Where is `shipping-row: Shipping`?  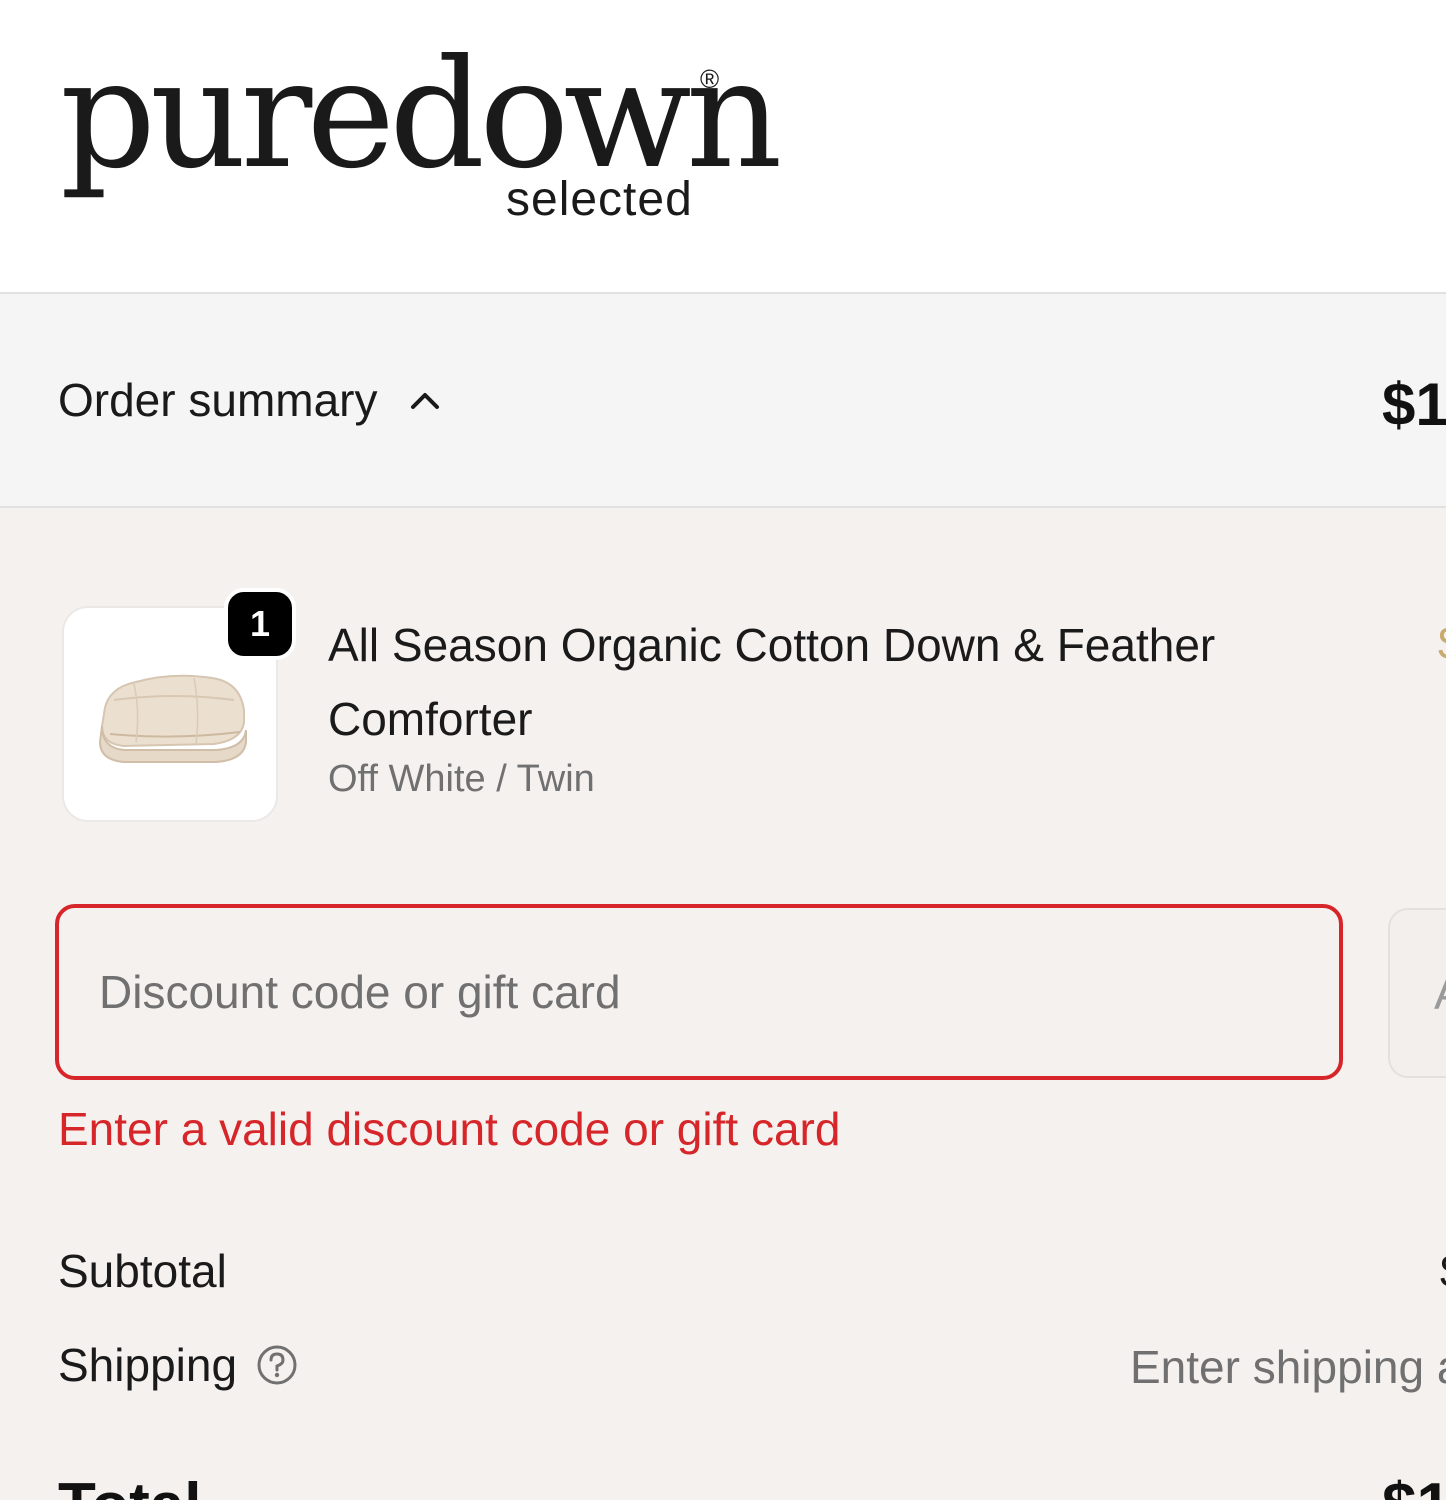
shipping-row: Shipping is located at coordinates (178, 1365).